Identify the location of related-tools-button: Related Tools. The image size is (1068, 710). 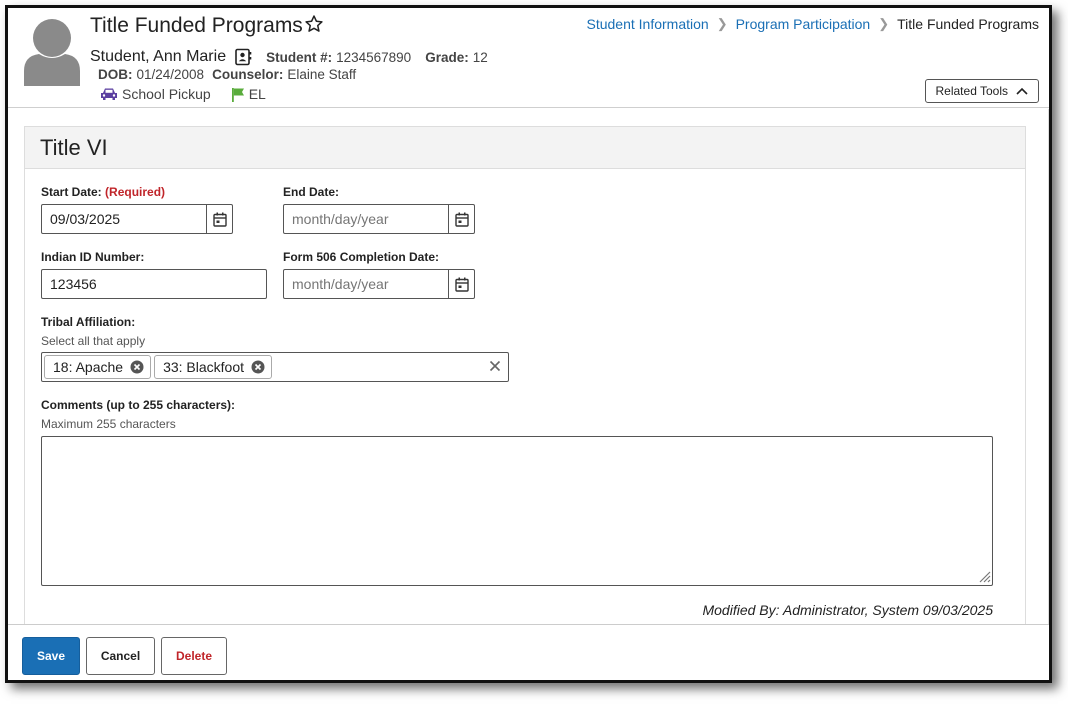
(981, 91).